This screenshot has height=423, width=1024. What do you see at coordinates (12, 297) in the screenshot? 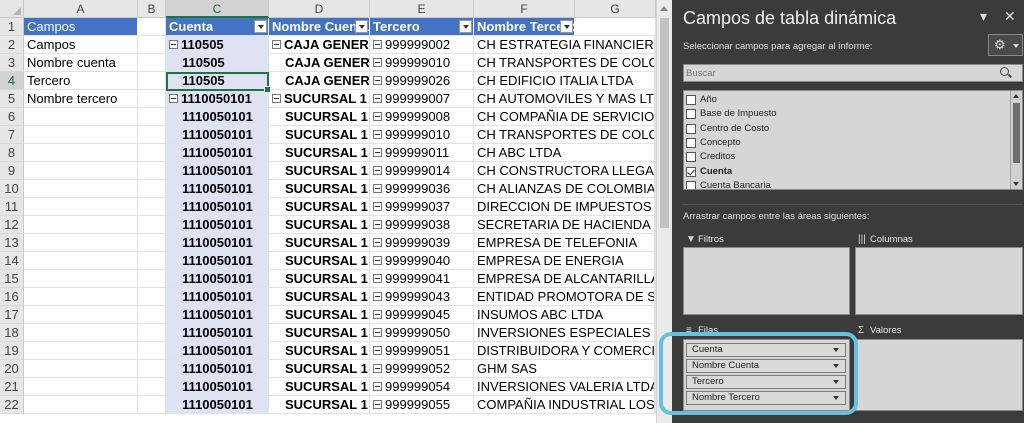
I see `row-header-16: 16` at bounding box center [12, 297].